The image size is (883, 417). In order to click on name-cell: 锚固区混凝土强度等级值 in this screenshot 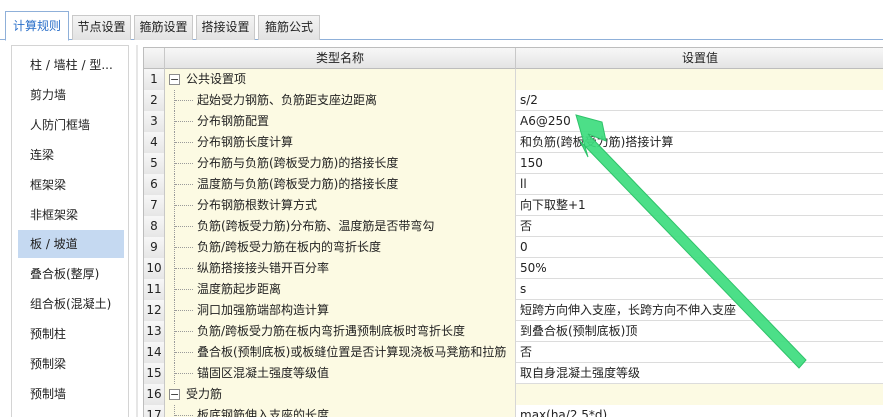, I will do `click(340, 373)`.